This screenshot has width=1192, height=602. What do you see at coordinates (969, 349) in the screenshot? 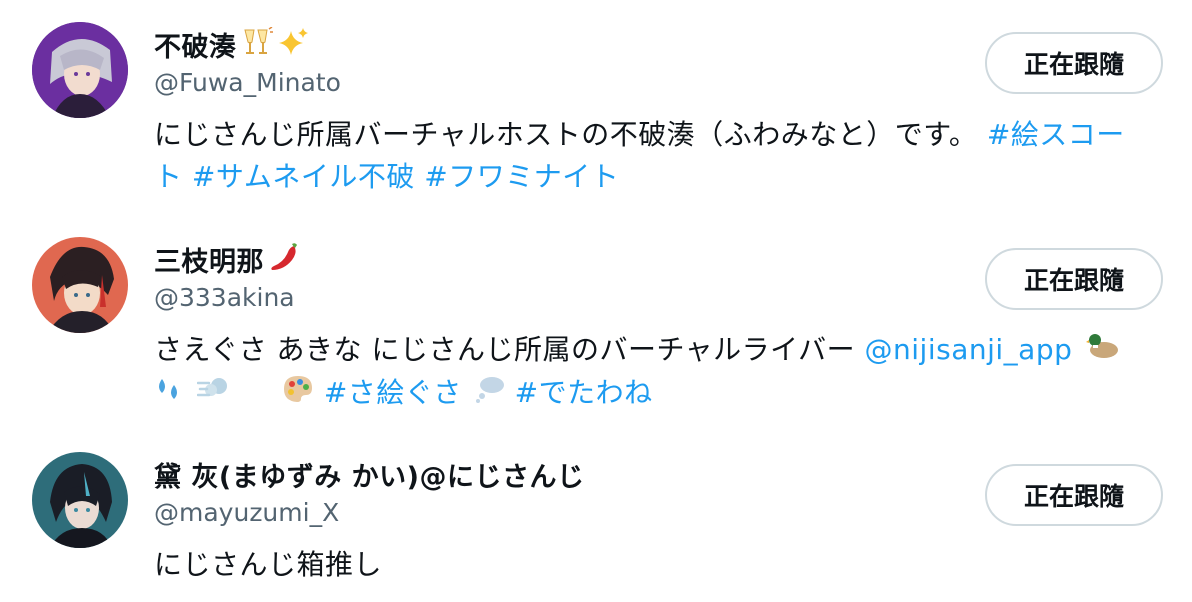
I see `mention-link: @nijisanji_app` at bounding box center [969, 349].